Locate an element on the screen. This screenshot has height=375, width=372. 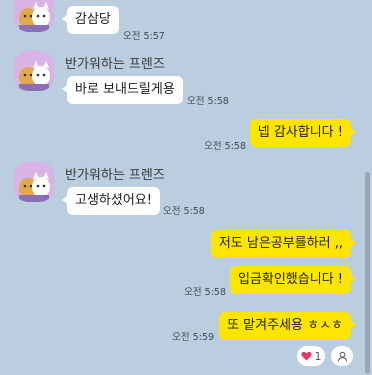
person-icon is located at coordinates (342, 356).